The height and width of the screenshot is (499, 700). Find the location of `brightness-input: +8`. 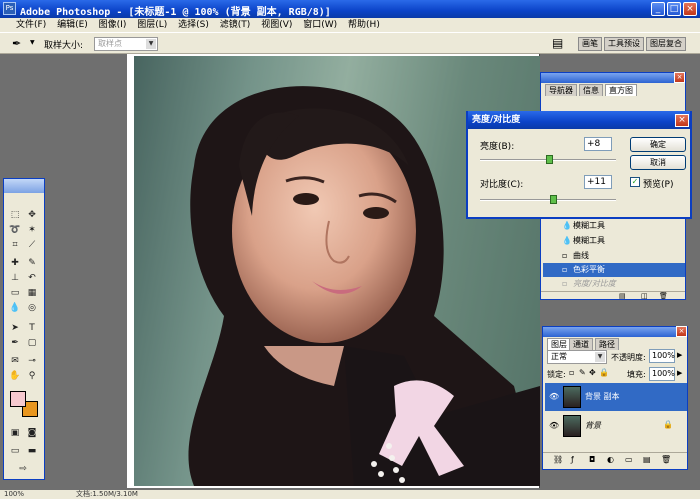

brightness-input: +8 is located at coordinates (598, 144).